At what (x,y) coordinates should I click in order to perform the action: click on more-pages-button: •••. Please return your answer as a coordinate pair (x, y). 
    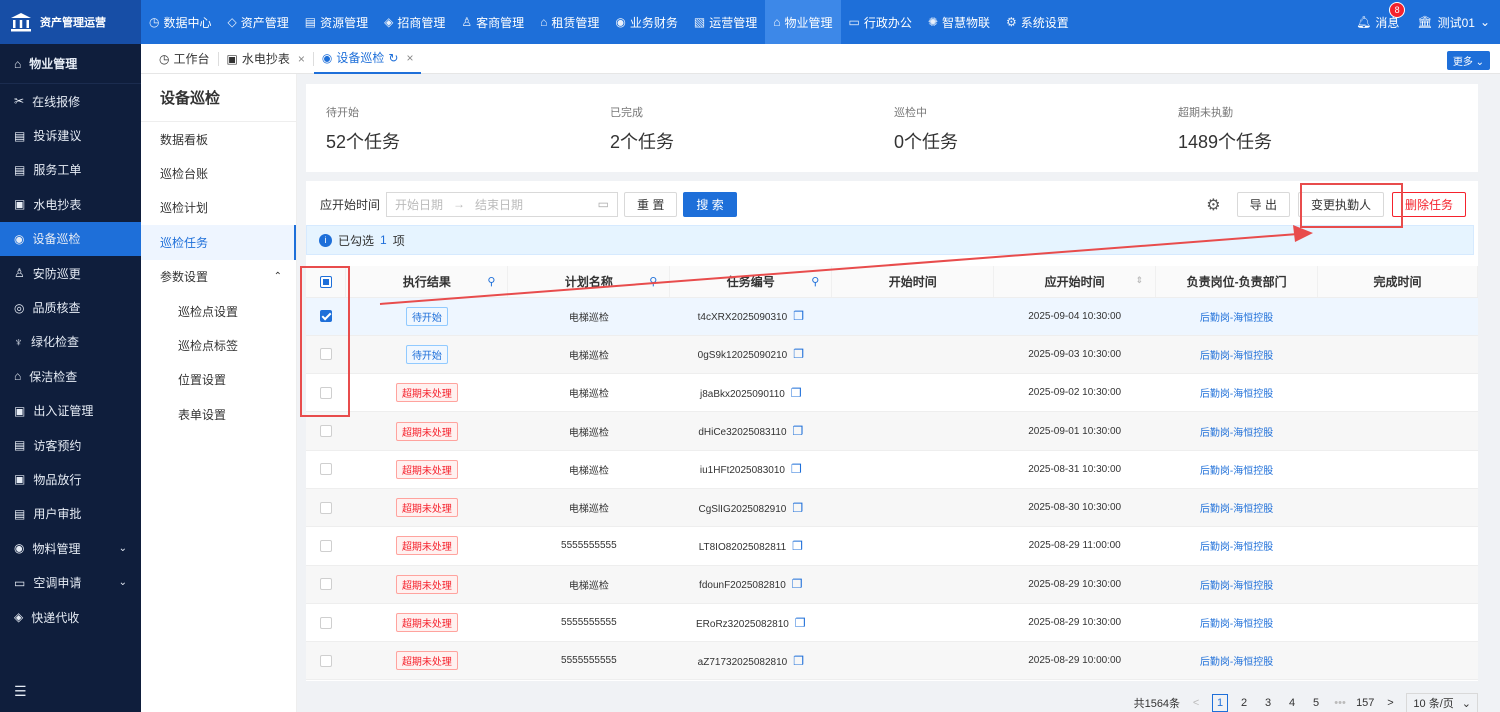
    Looking at the image, I should click on (1340, 703).